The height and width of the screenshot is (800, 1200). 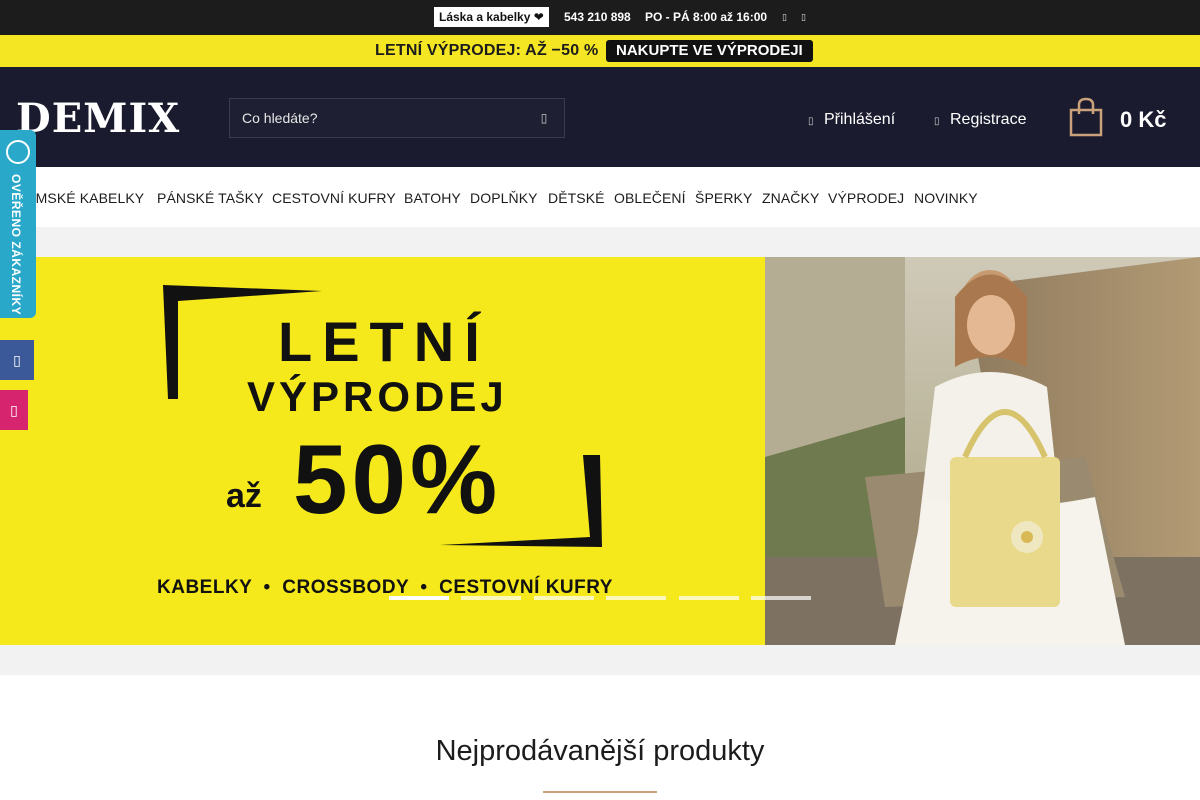 I want to click on nav-item-vyprodej: VÝPRODEJ, so click(x=866, y=198).